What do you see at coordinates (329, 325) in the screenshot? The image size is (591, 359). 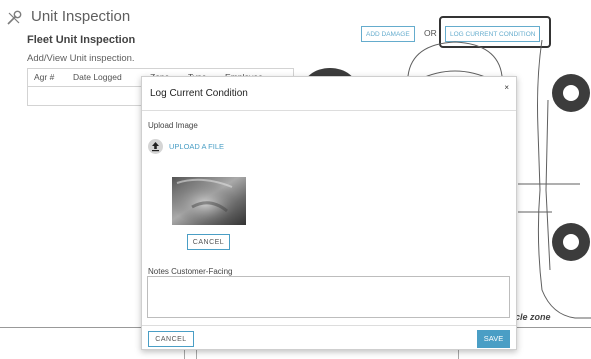 I see `modal-footer-divider` at bounding box center [329, 325].